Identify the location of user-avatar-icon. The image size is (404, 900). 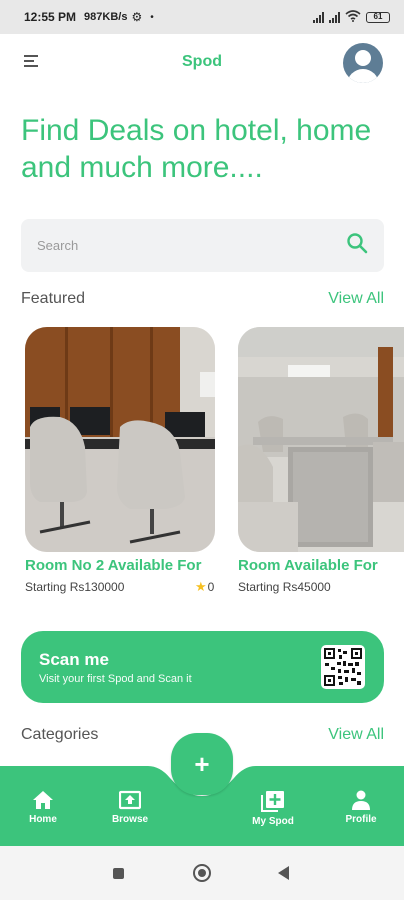
(363, 63).